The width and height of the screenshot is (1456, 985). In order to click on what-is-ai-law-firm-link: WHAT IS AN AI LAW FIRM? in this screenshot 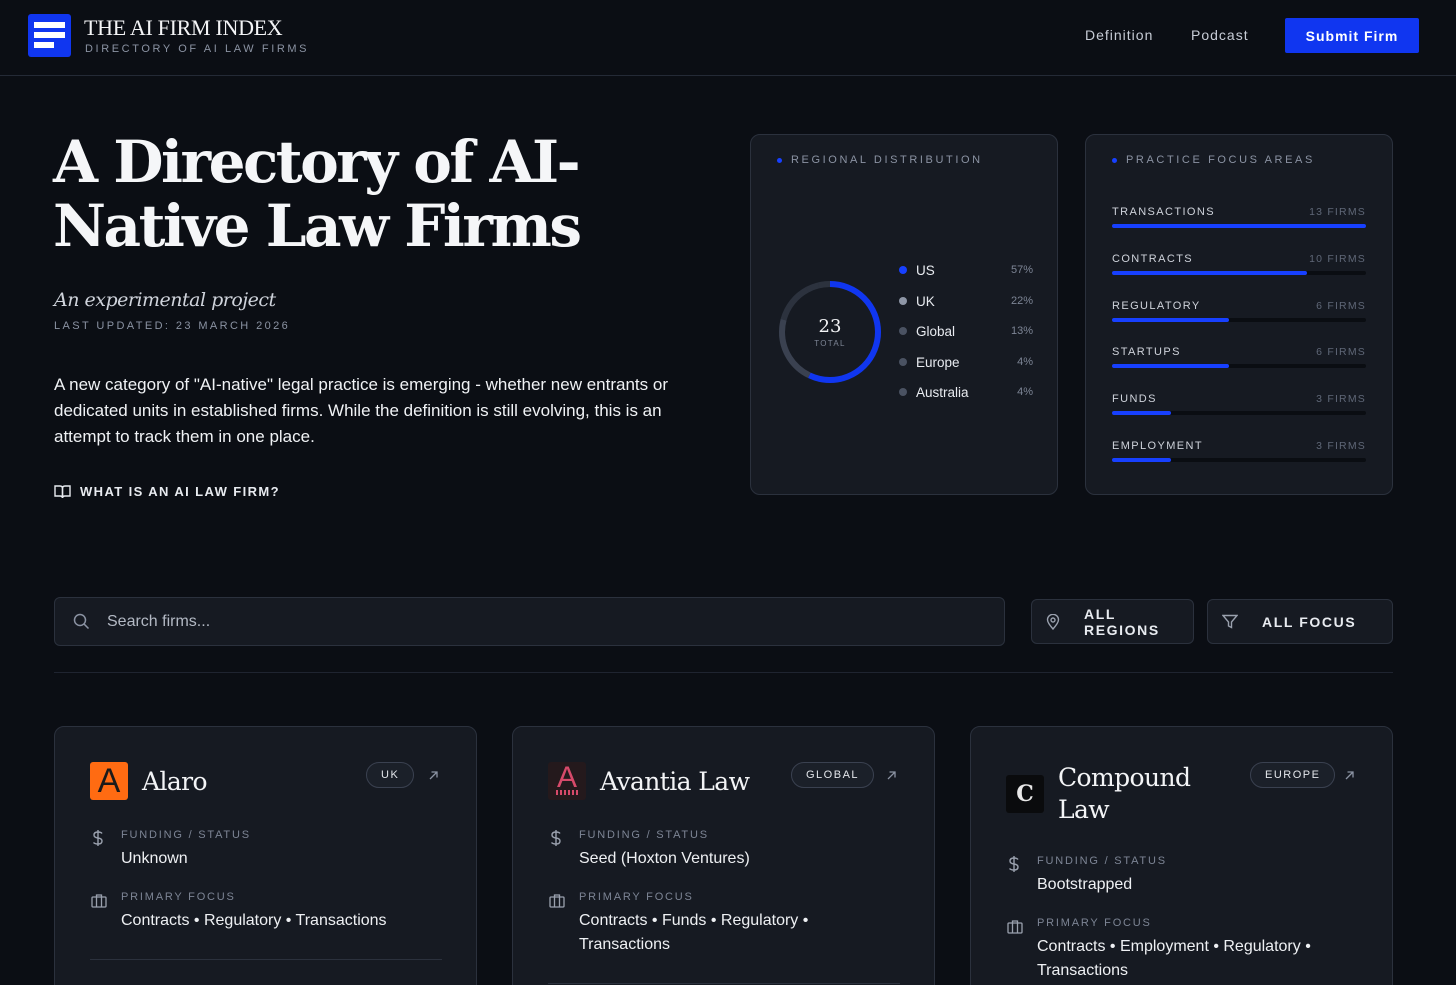, I will do `click(167, 491)`.